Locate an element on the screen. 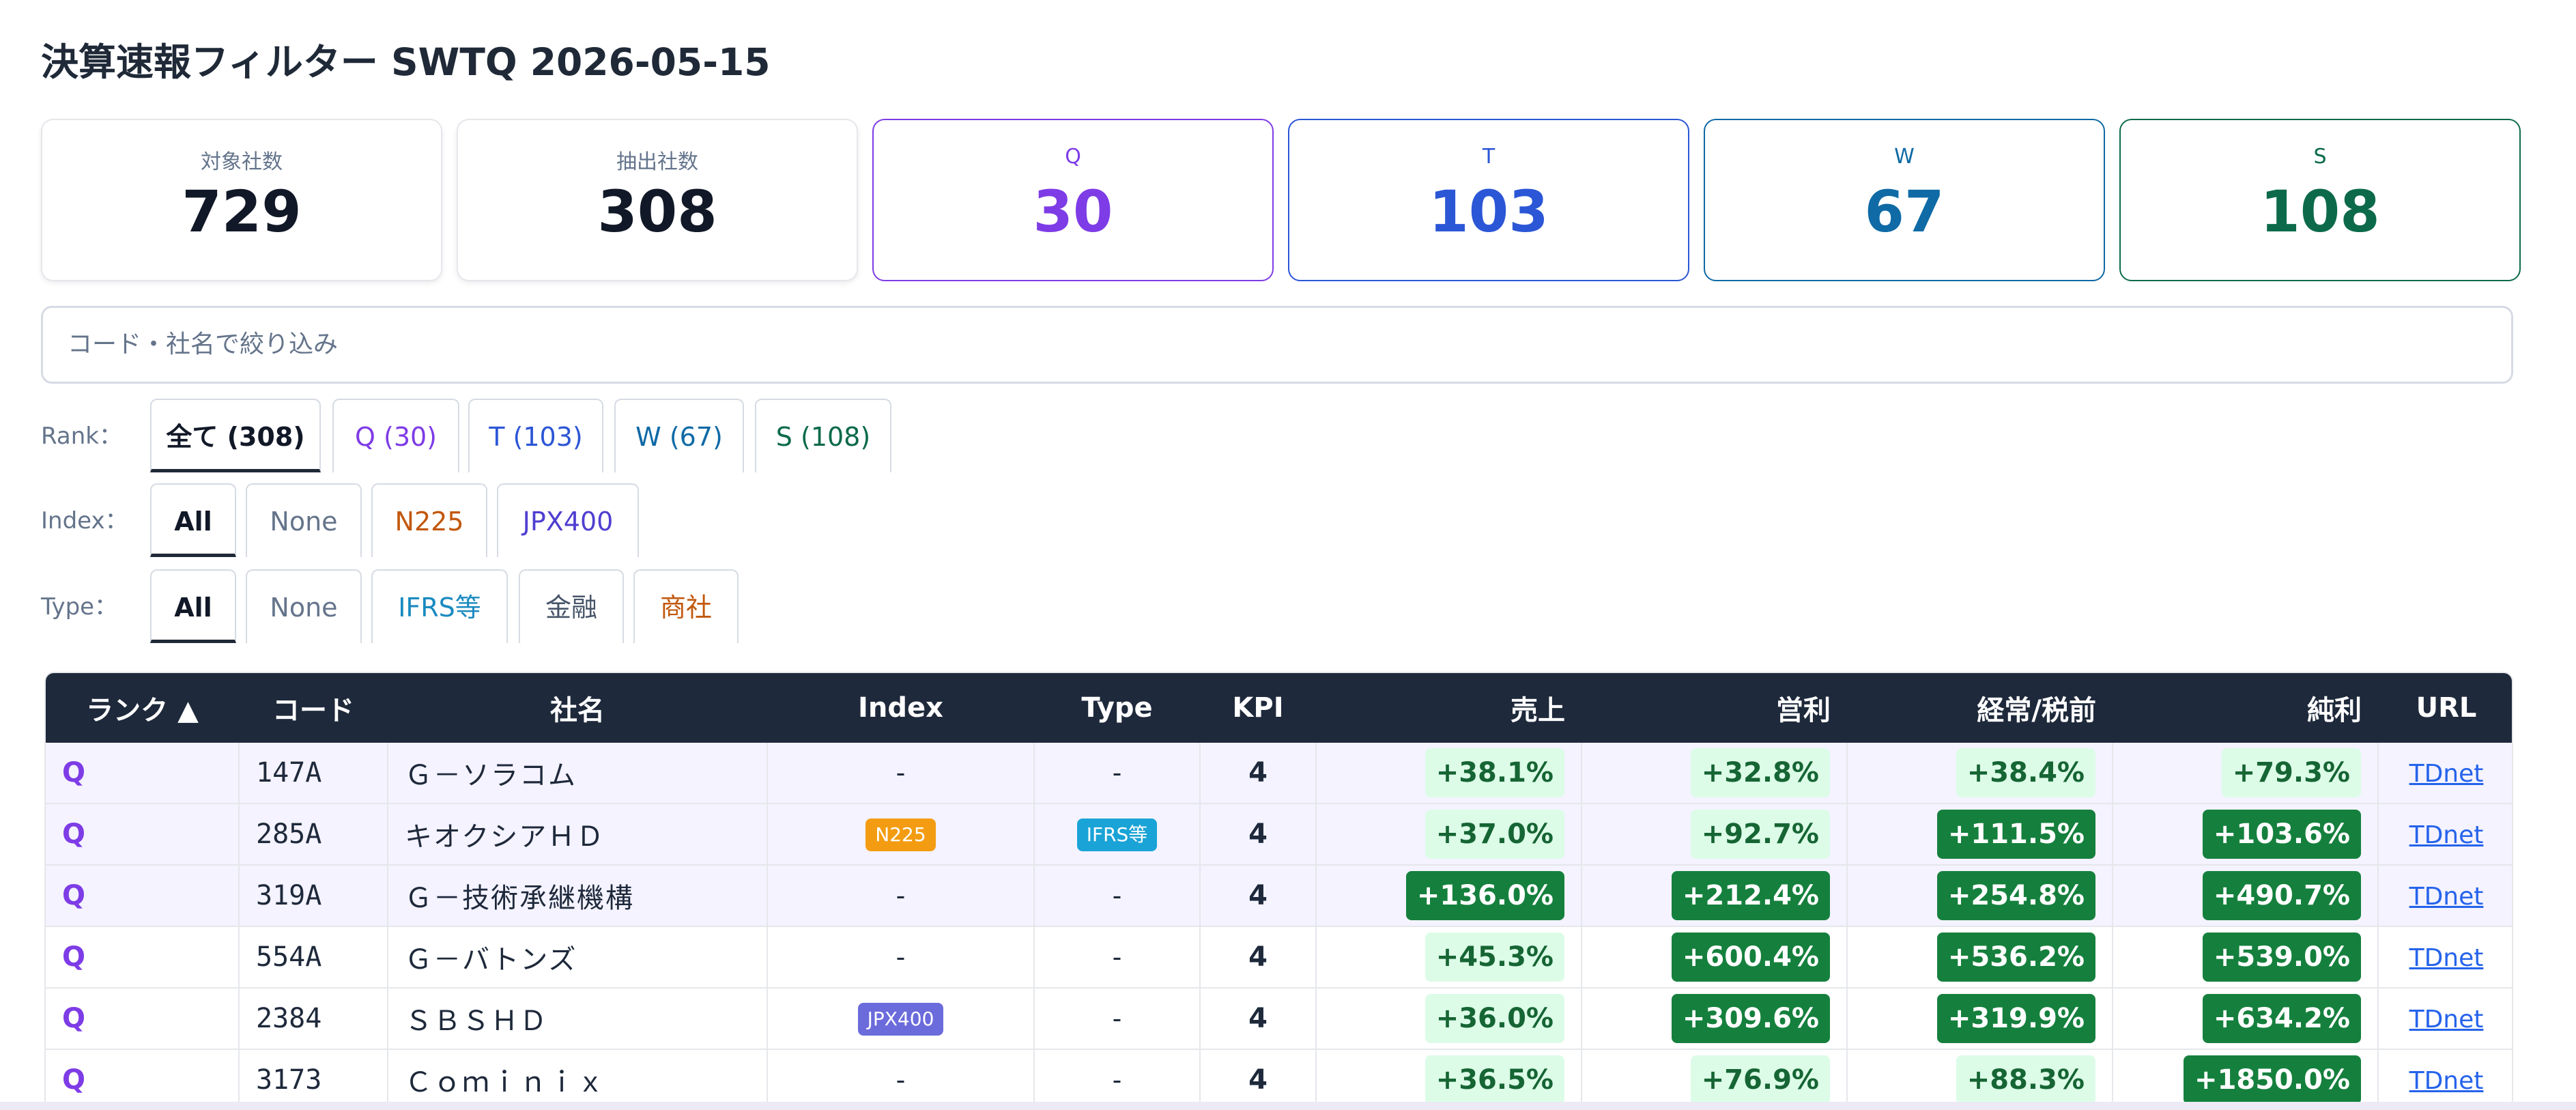 This screenshot has width=2576, height=1110. card-rank-t: T 103 is located at coordinates (1488, 200).